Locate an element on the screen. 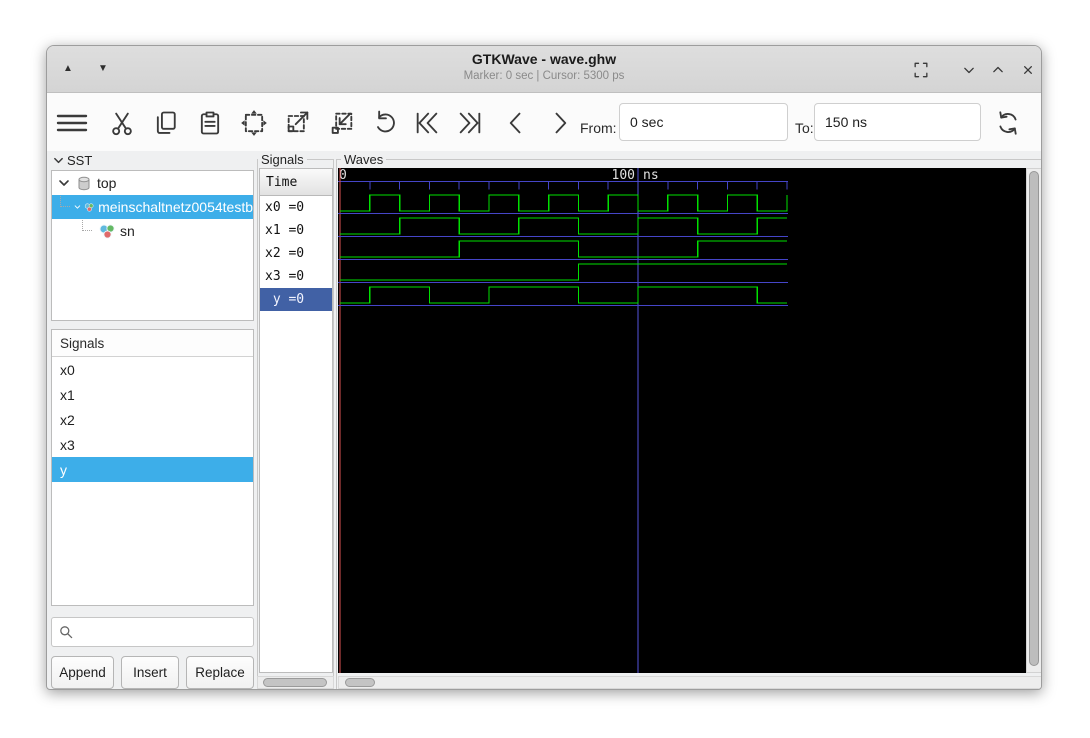 This screenshot has height=738, width=1090. maximize-icon is located at coordinates (998, 70).